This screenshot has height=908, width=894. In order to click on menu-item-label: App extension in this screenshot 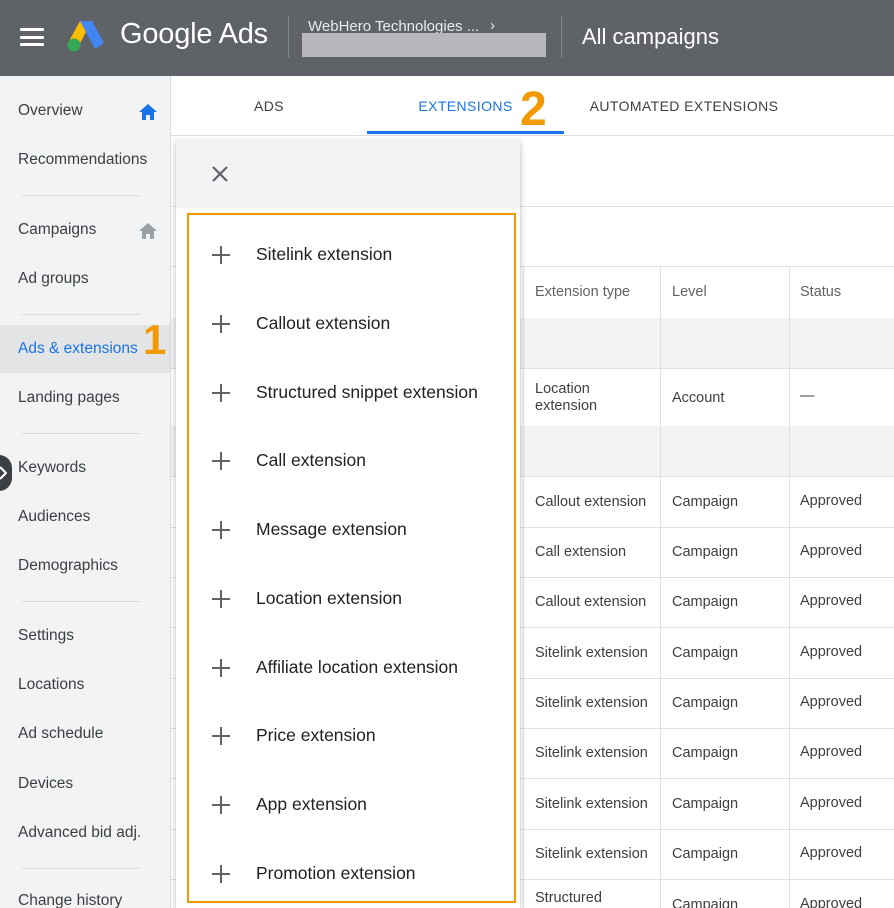, I will do `click(311, 804)`.